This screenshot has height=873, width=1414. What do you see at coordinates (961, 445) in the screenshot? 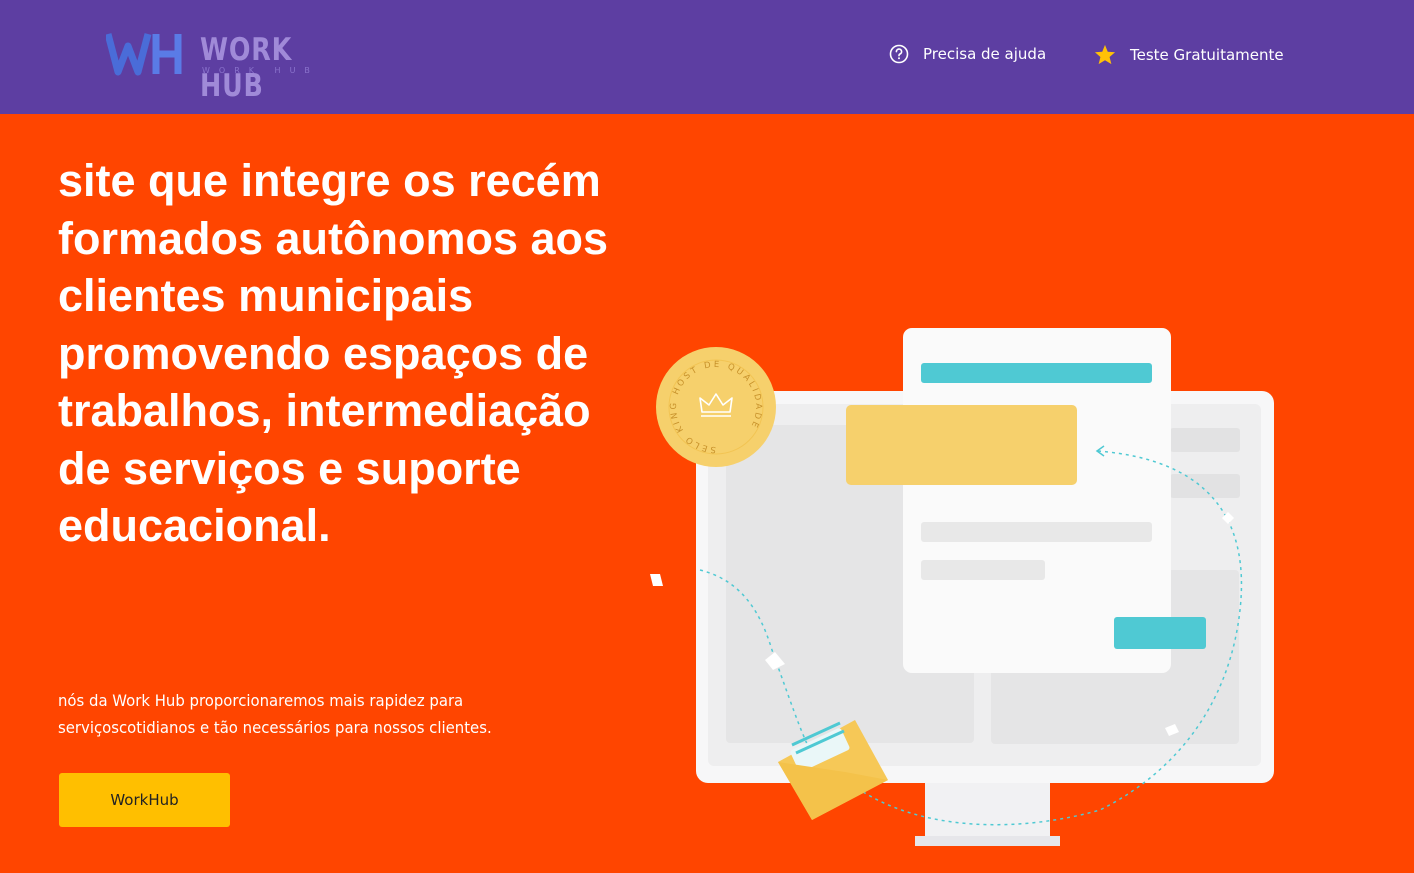
I see `highlight-block` at bounding box center [961, 445].